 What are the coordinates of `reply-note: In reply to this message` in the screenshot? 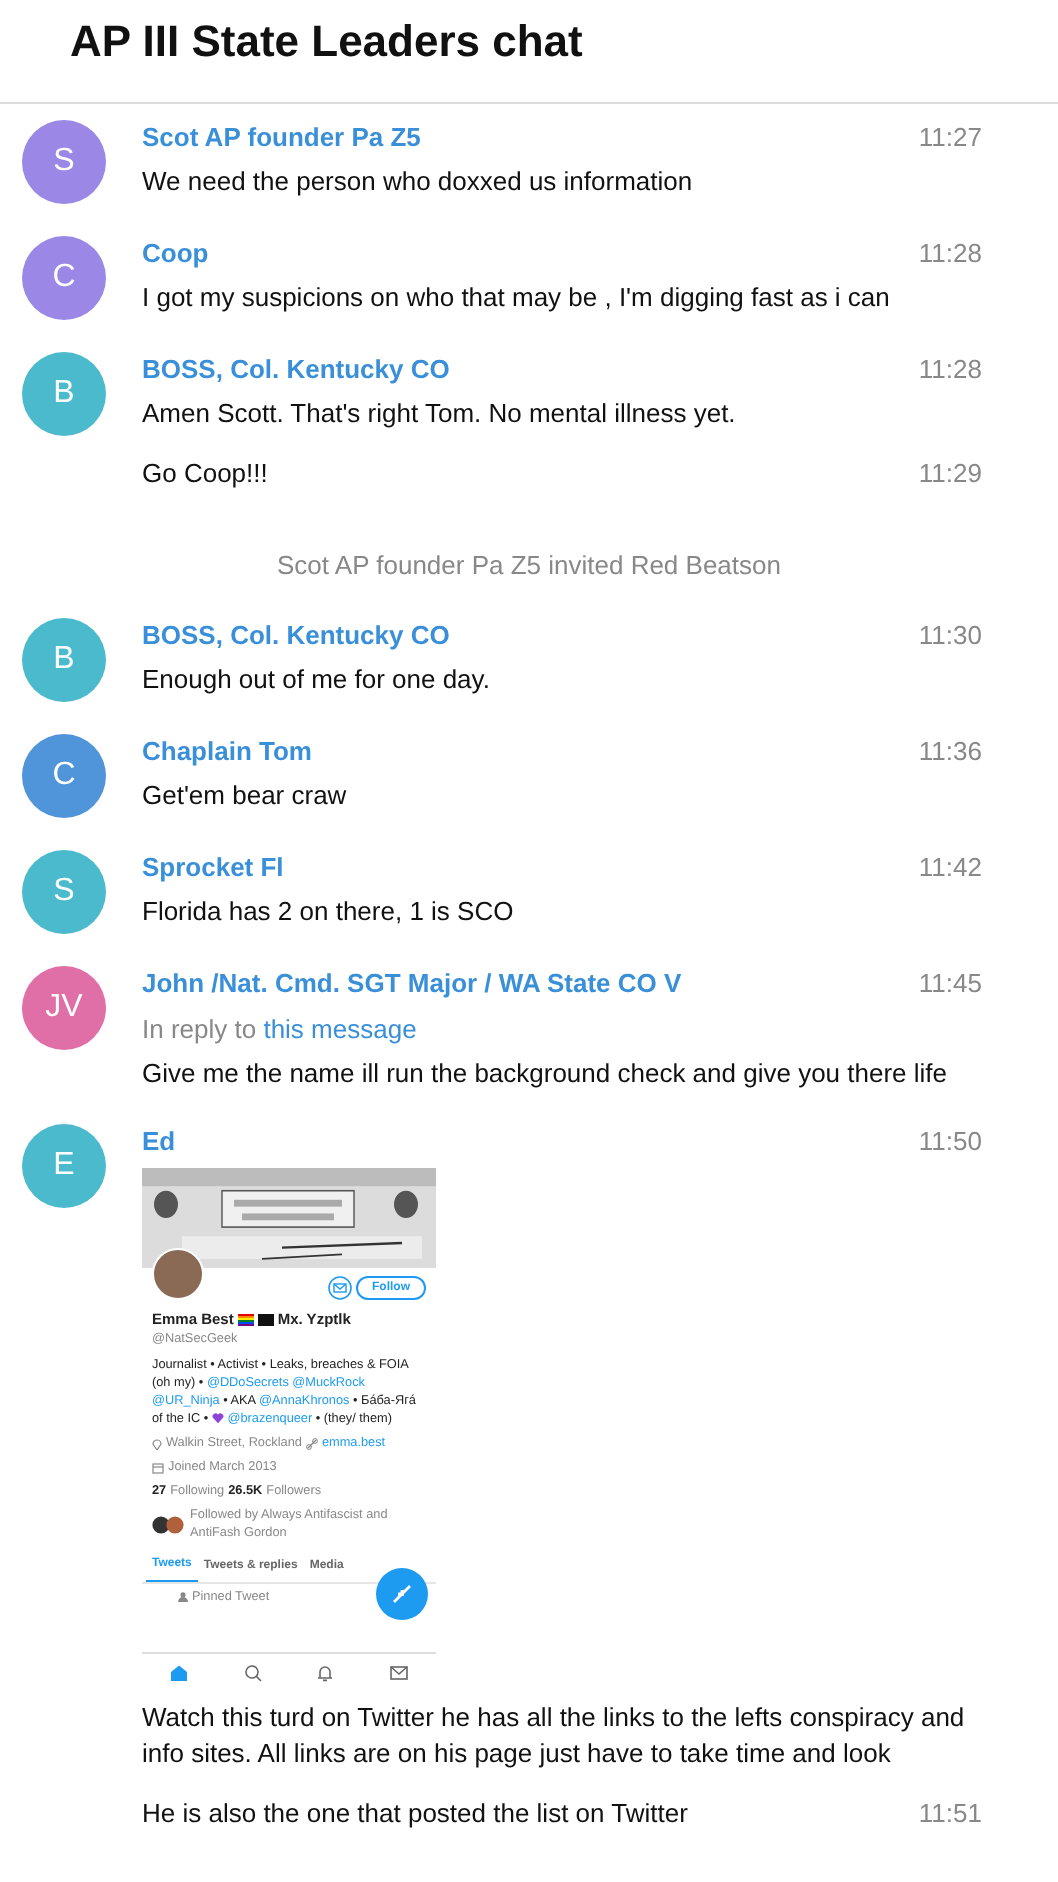 It's located at (280, 1030).